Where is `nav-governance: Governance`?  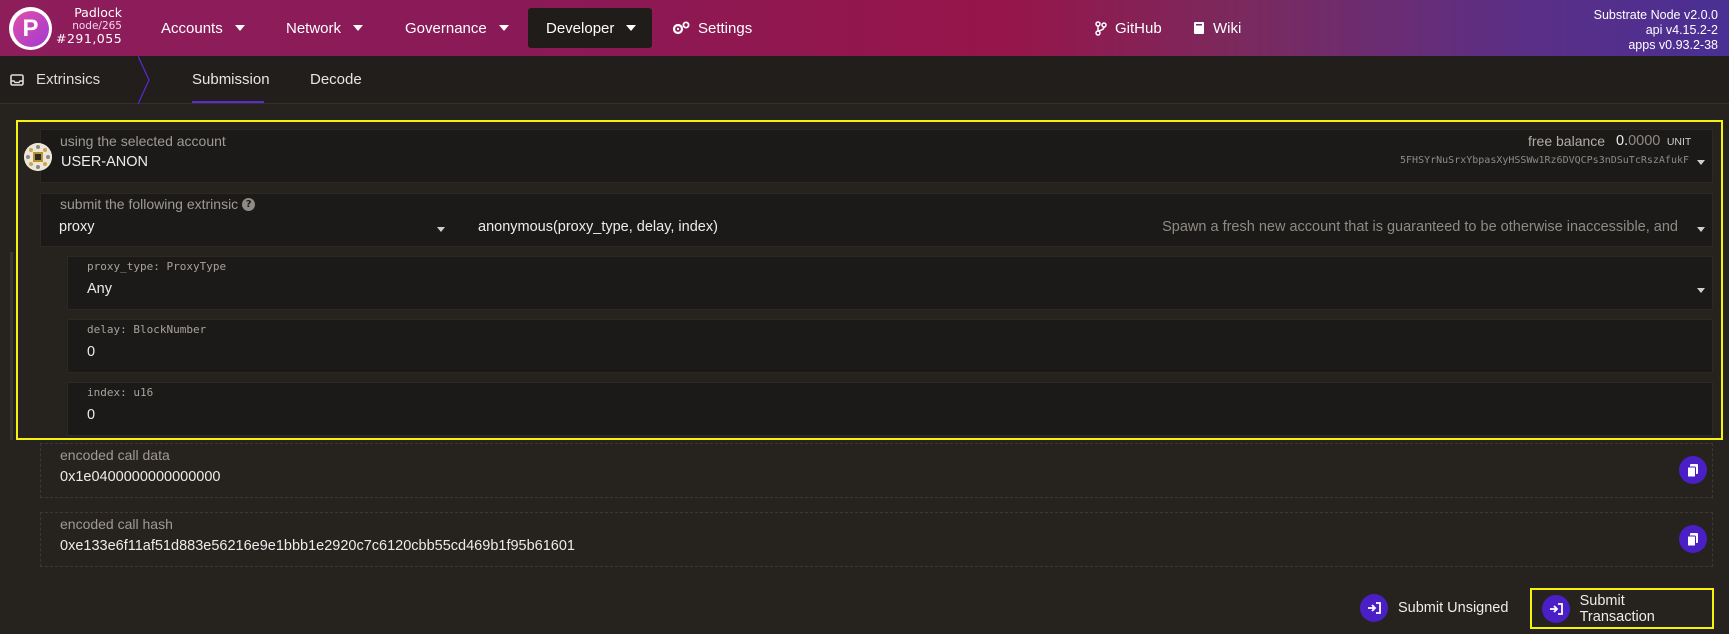
nav-governance: Governance is located at coordinates (457, 28).